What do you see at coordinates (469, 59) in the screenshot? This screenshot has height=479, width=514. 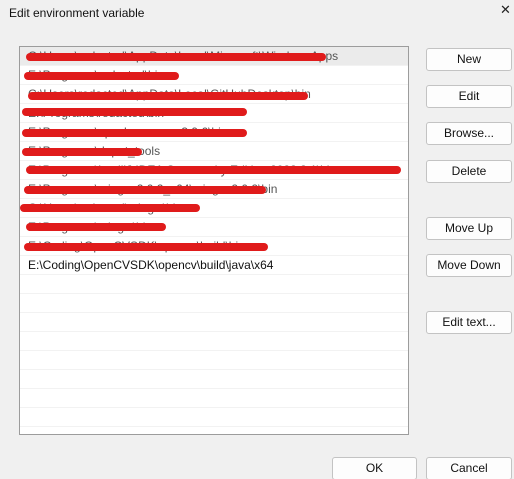 I see `new-button: New` at bounding box center [469, 59].